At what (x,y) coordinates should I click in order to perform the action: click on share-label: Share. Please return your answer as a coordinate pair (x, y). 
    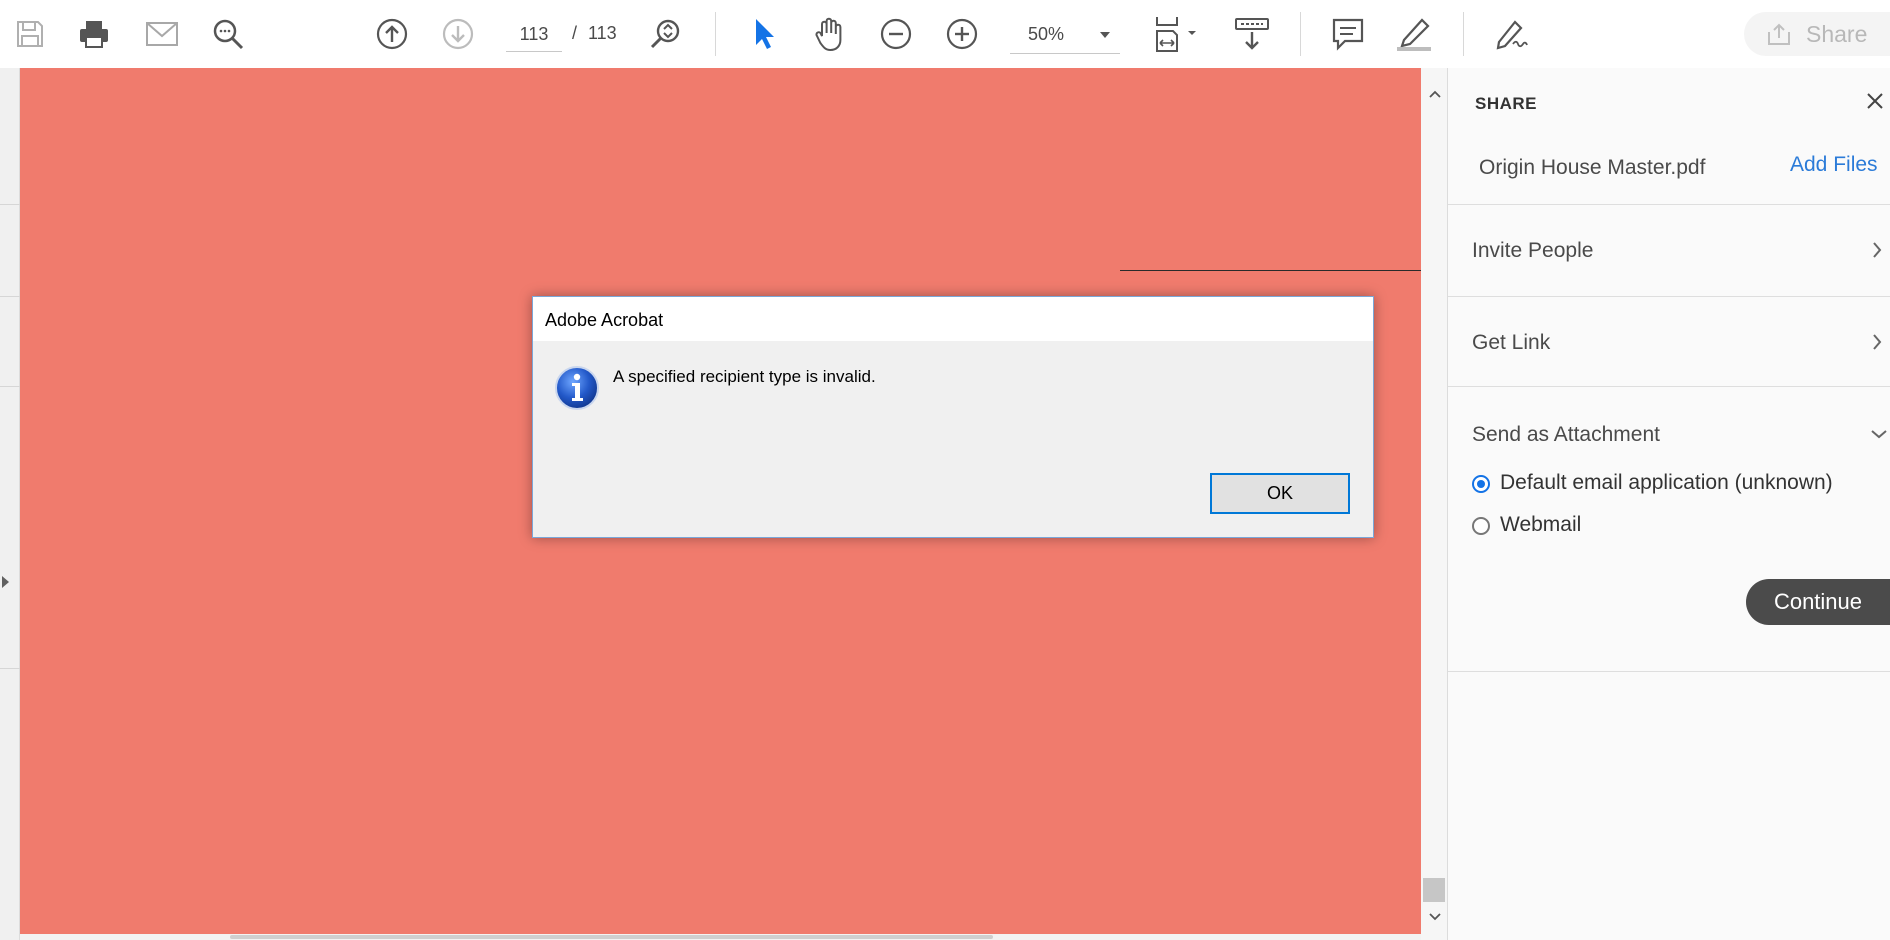
    Looking at the image, I should click on (1837, 33).